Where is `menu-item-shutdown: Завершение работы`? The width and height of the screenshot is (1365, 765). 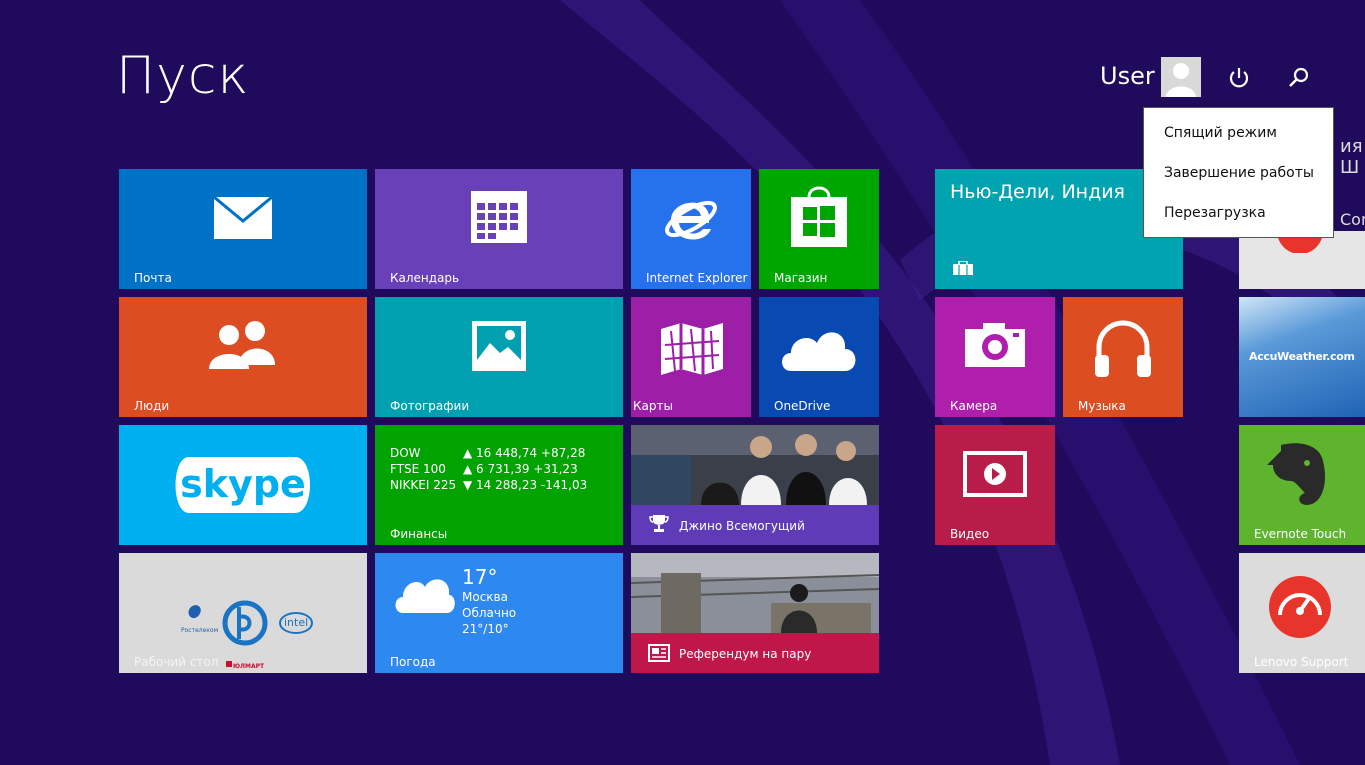
menu-item-shutdown: Завершение работы is located at coordinates (1239, 173).